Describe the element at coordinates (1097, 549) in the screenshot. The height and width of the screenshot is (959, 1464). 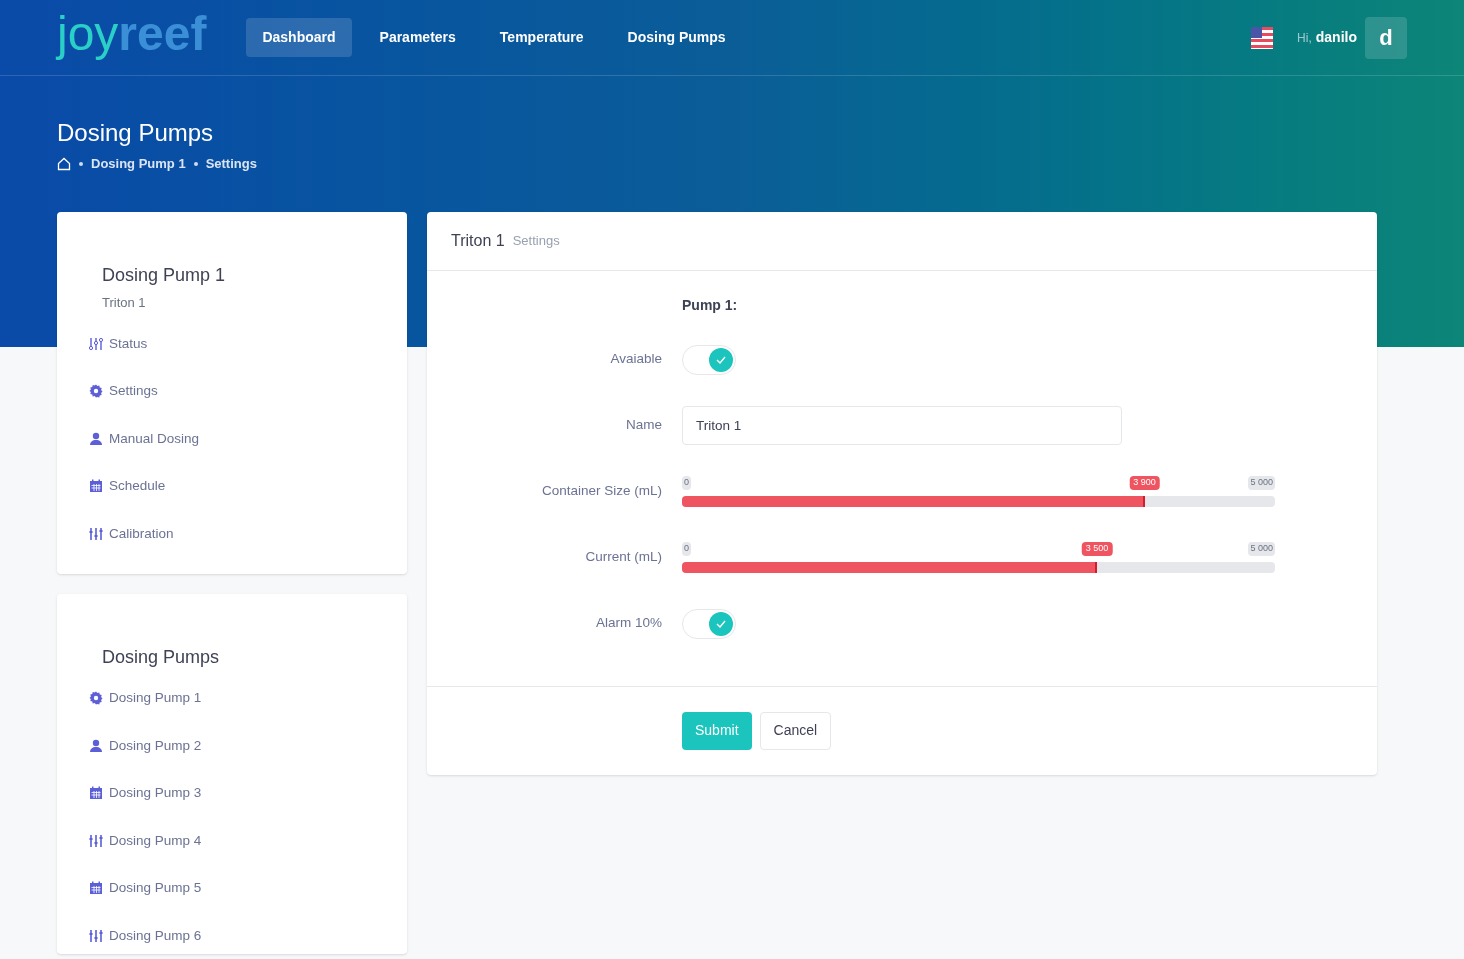
I see `value-tooltip: 3 500` at that location.